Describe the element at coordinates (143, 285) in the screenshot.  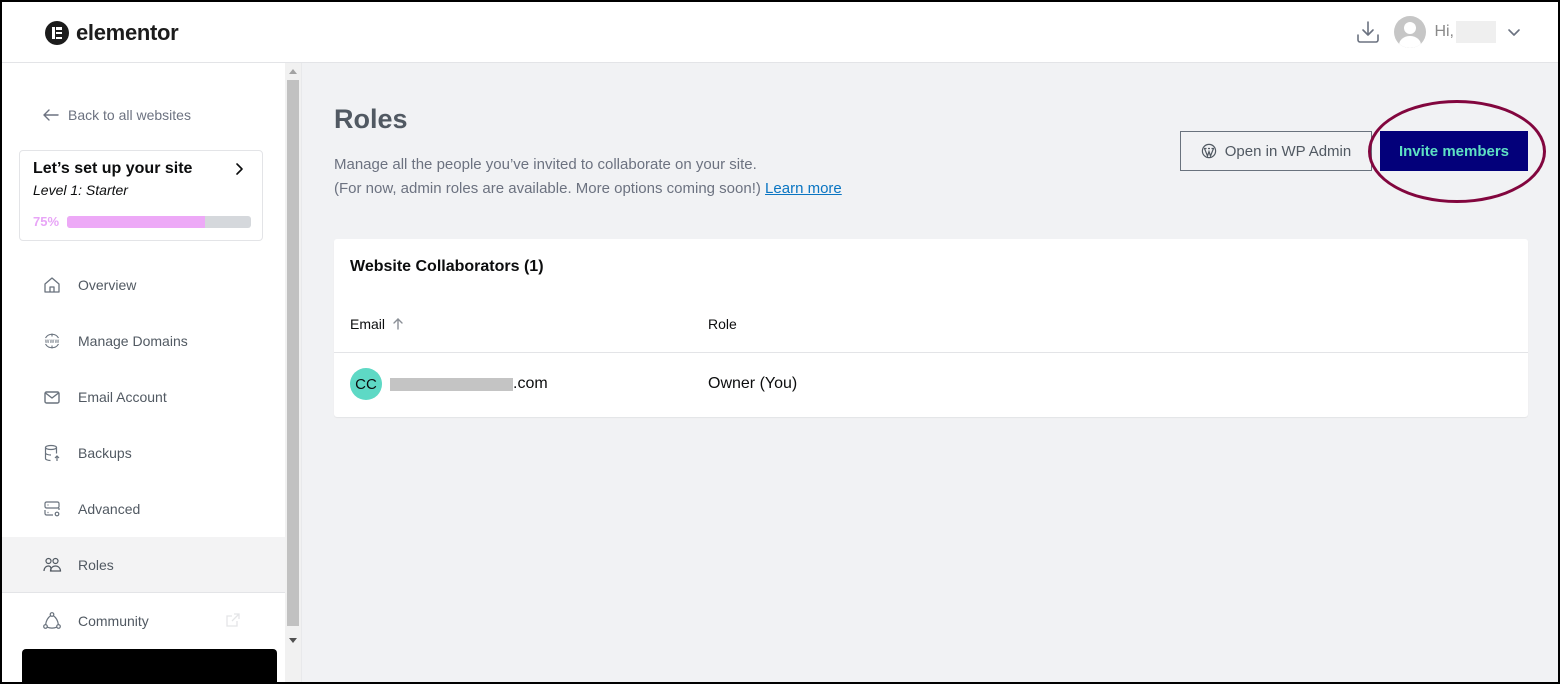
I see `sidebar-item-overview: Overview` at that location.